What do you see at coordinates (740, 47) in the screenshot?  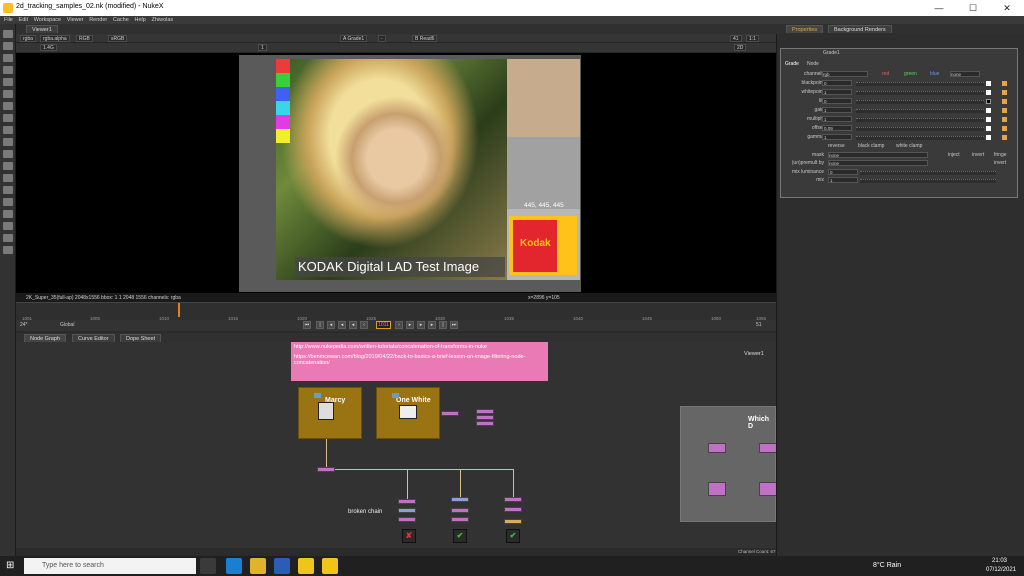 I see `view-mode-dropdown: 2D` at bounding box center [740, 47].